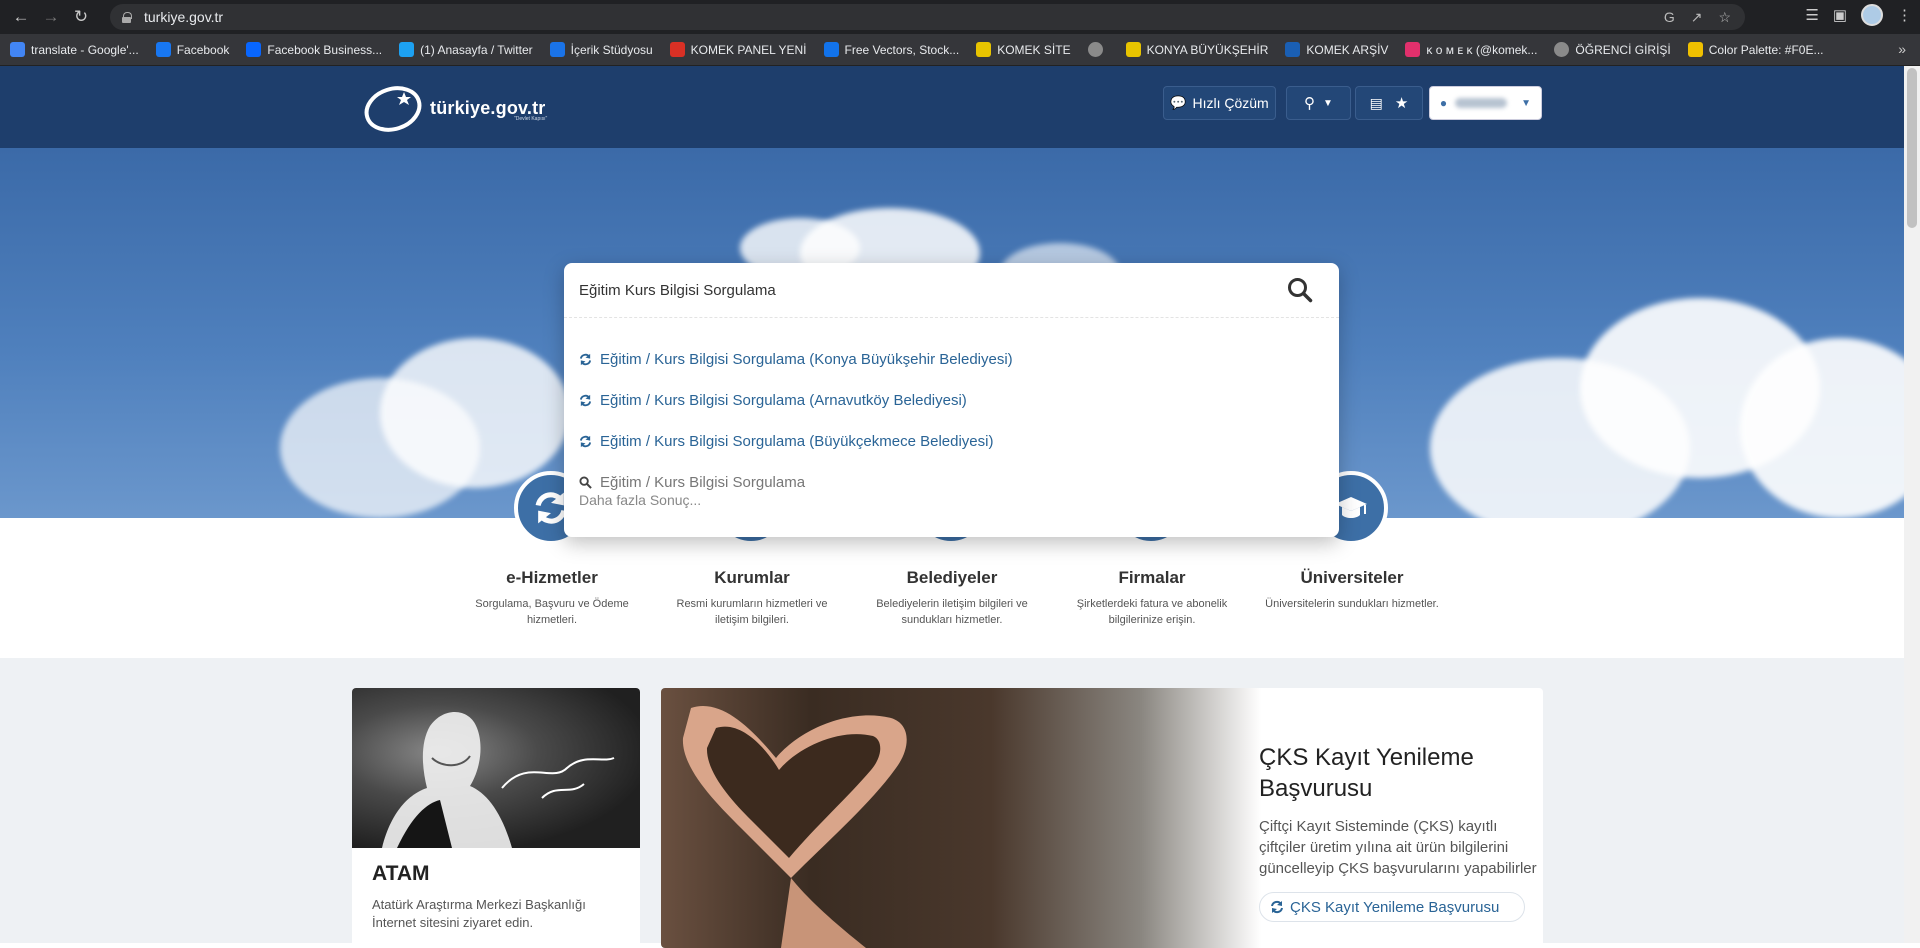 The height and width of the screenshot is (948, 1920). I want to click on quick-solution-button: 💬 Hızlı Çözüm, so click(1219, 103).